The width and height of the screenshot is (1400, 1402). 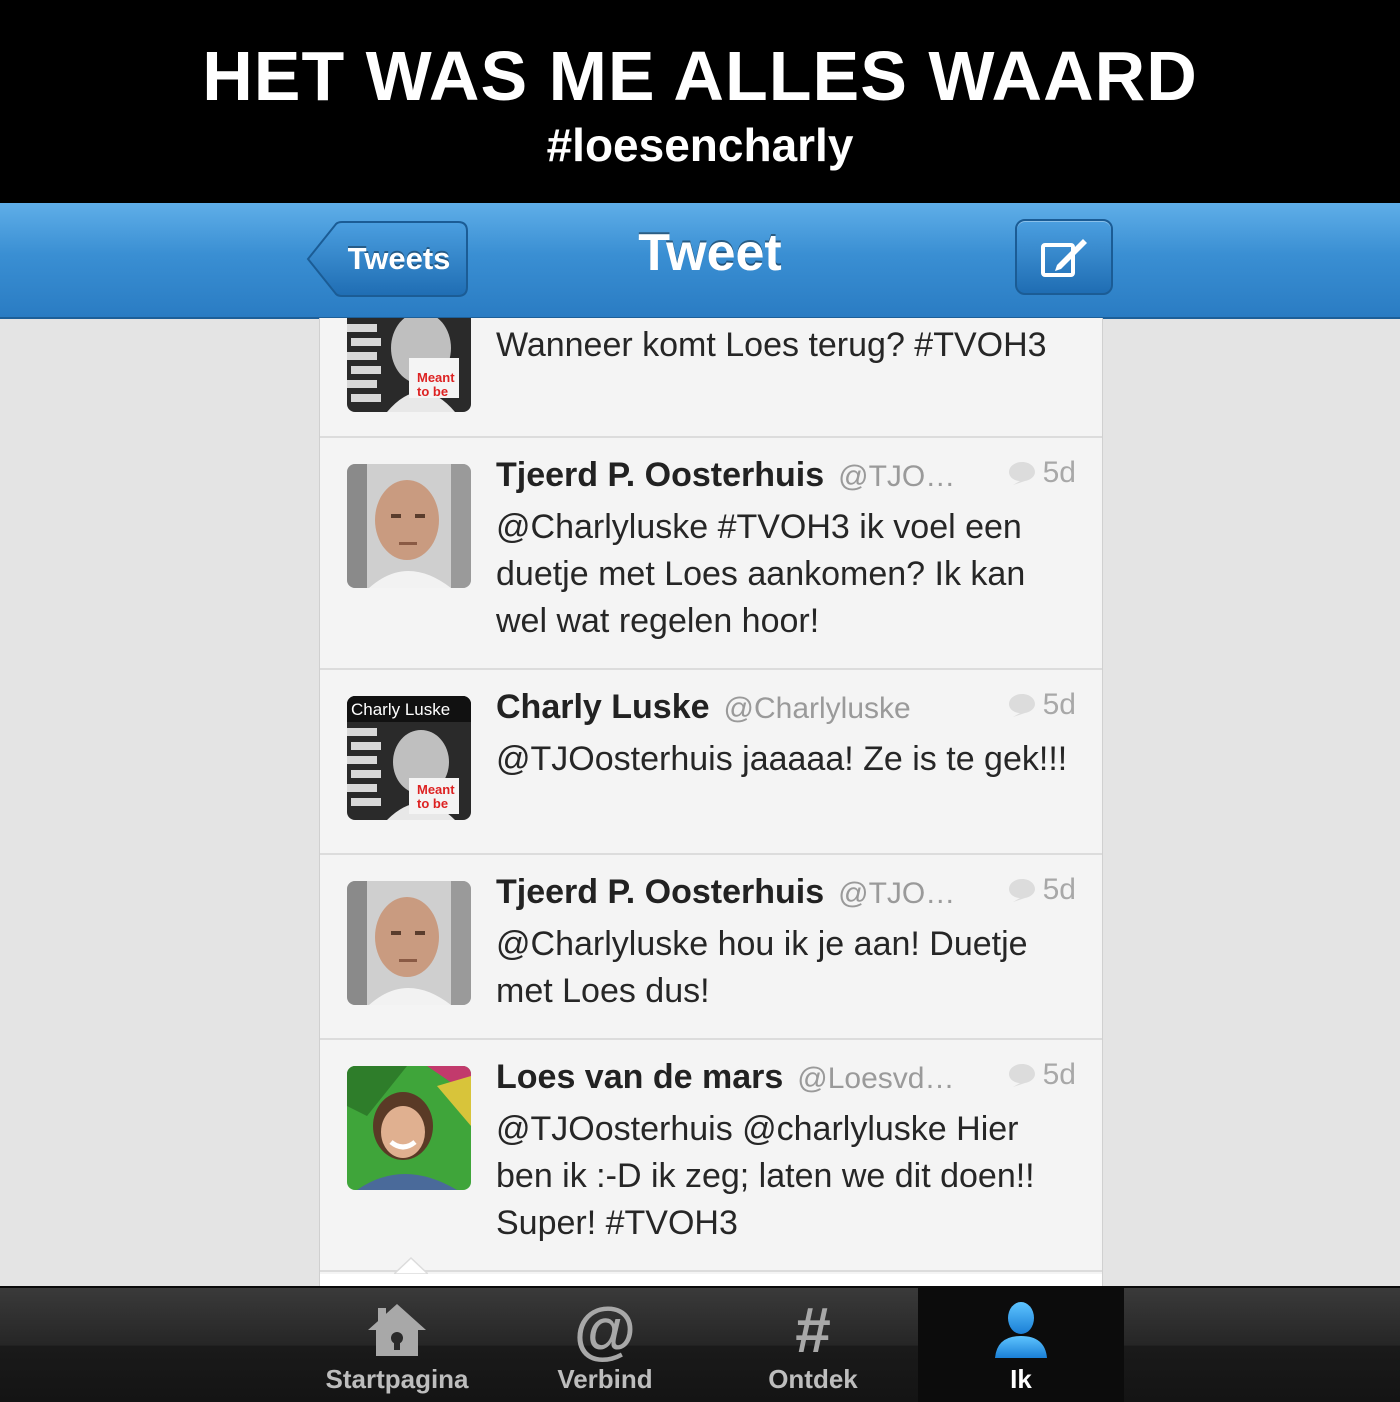 I want to click on avatar: Meant to be, so click(x=409, y=365).